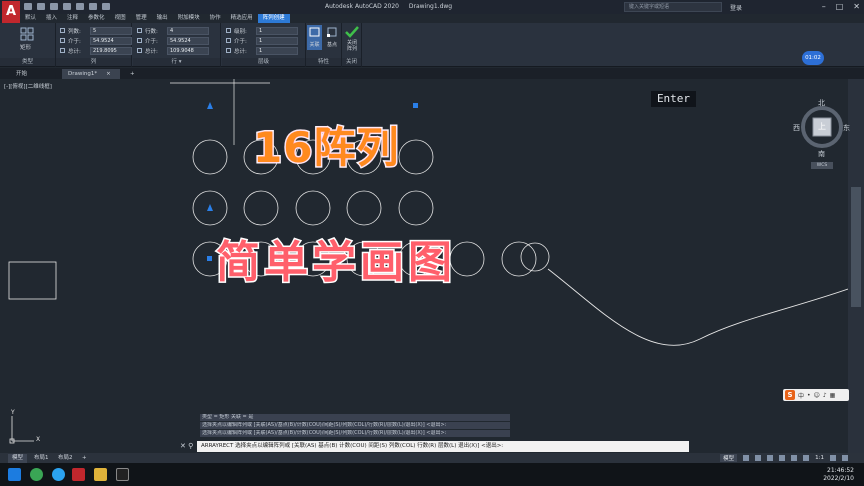 The height and width of the screenshot is (486, 864). Describe the element at coordinates (736, 7) in the screenshot. I see `login-button: 登录` at that location.